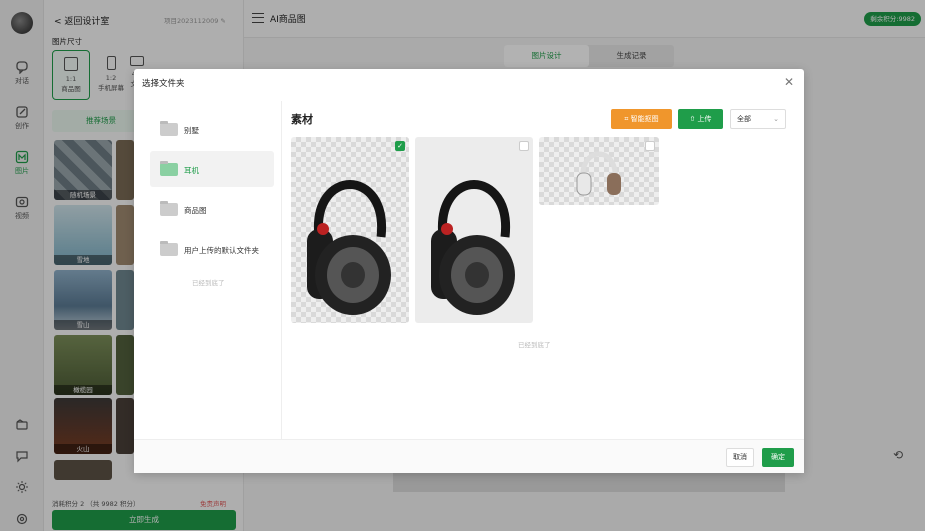 The height and width of the screenshot is (531, 925). What do you see at coordinates (163, 84) in the screenshot?
I see `dialog-title: 选择文件夹` at bounding box center [163, 84].